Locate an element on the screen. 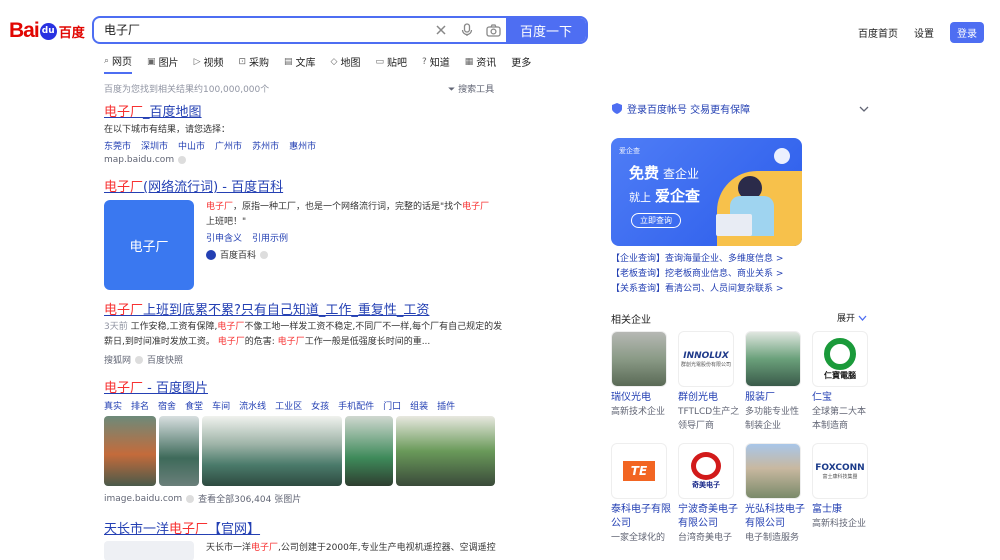 This screenshot has width=1000, height=560. desc-em: 电子厂 is located at coordinates (476, 207).